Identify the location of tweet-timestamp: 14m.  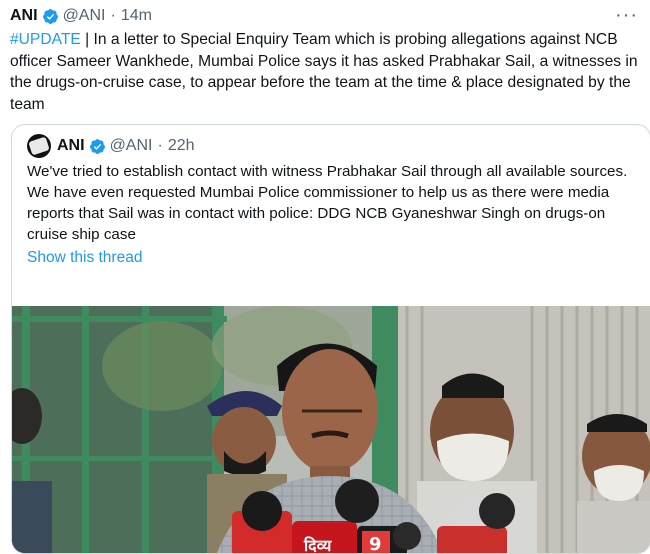
(136, 16).